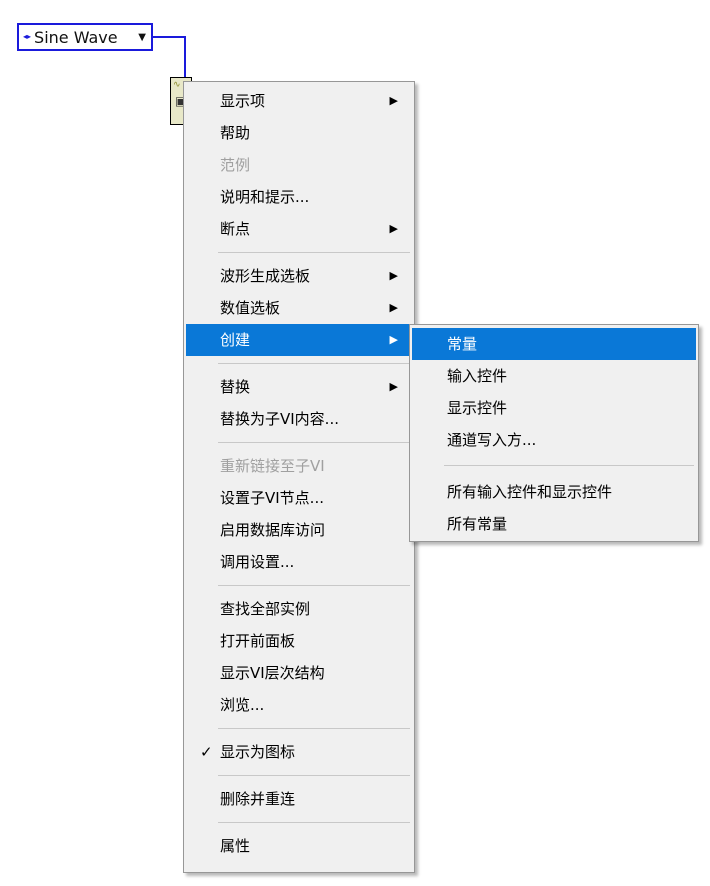  I want to click on submenu-group-2: 所有输入控件和显示控件 所有常量, so click(554, 508).